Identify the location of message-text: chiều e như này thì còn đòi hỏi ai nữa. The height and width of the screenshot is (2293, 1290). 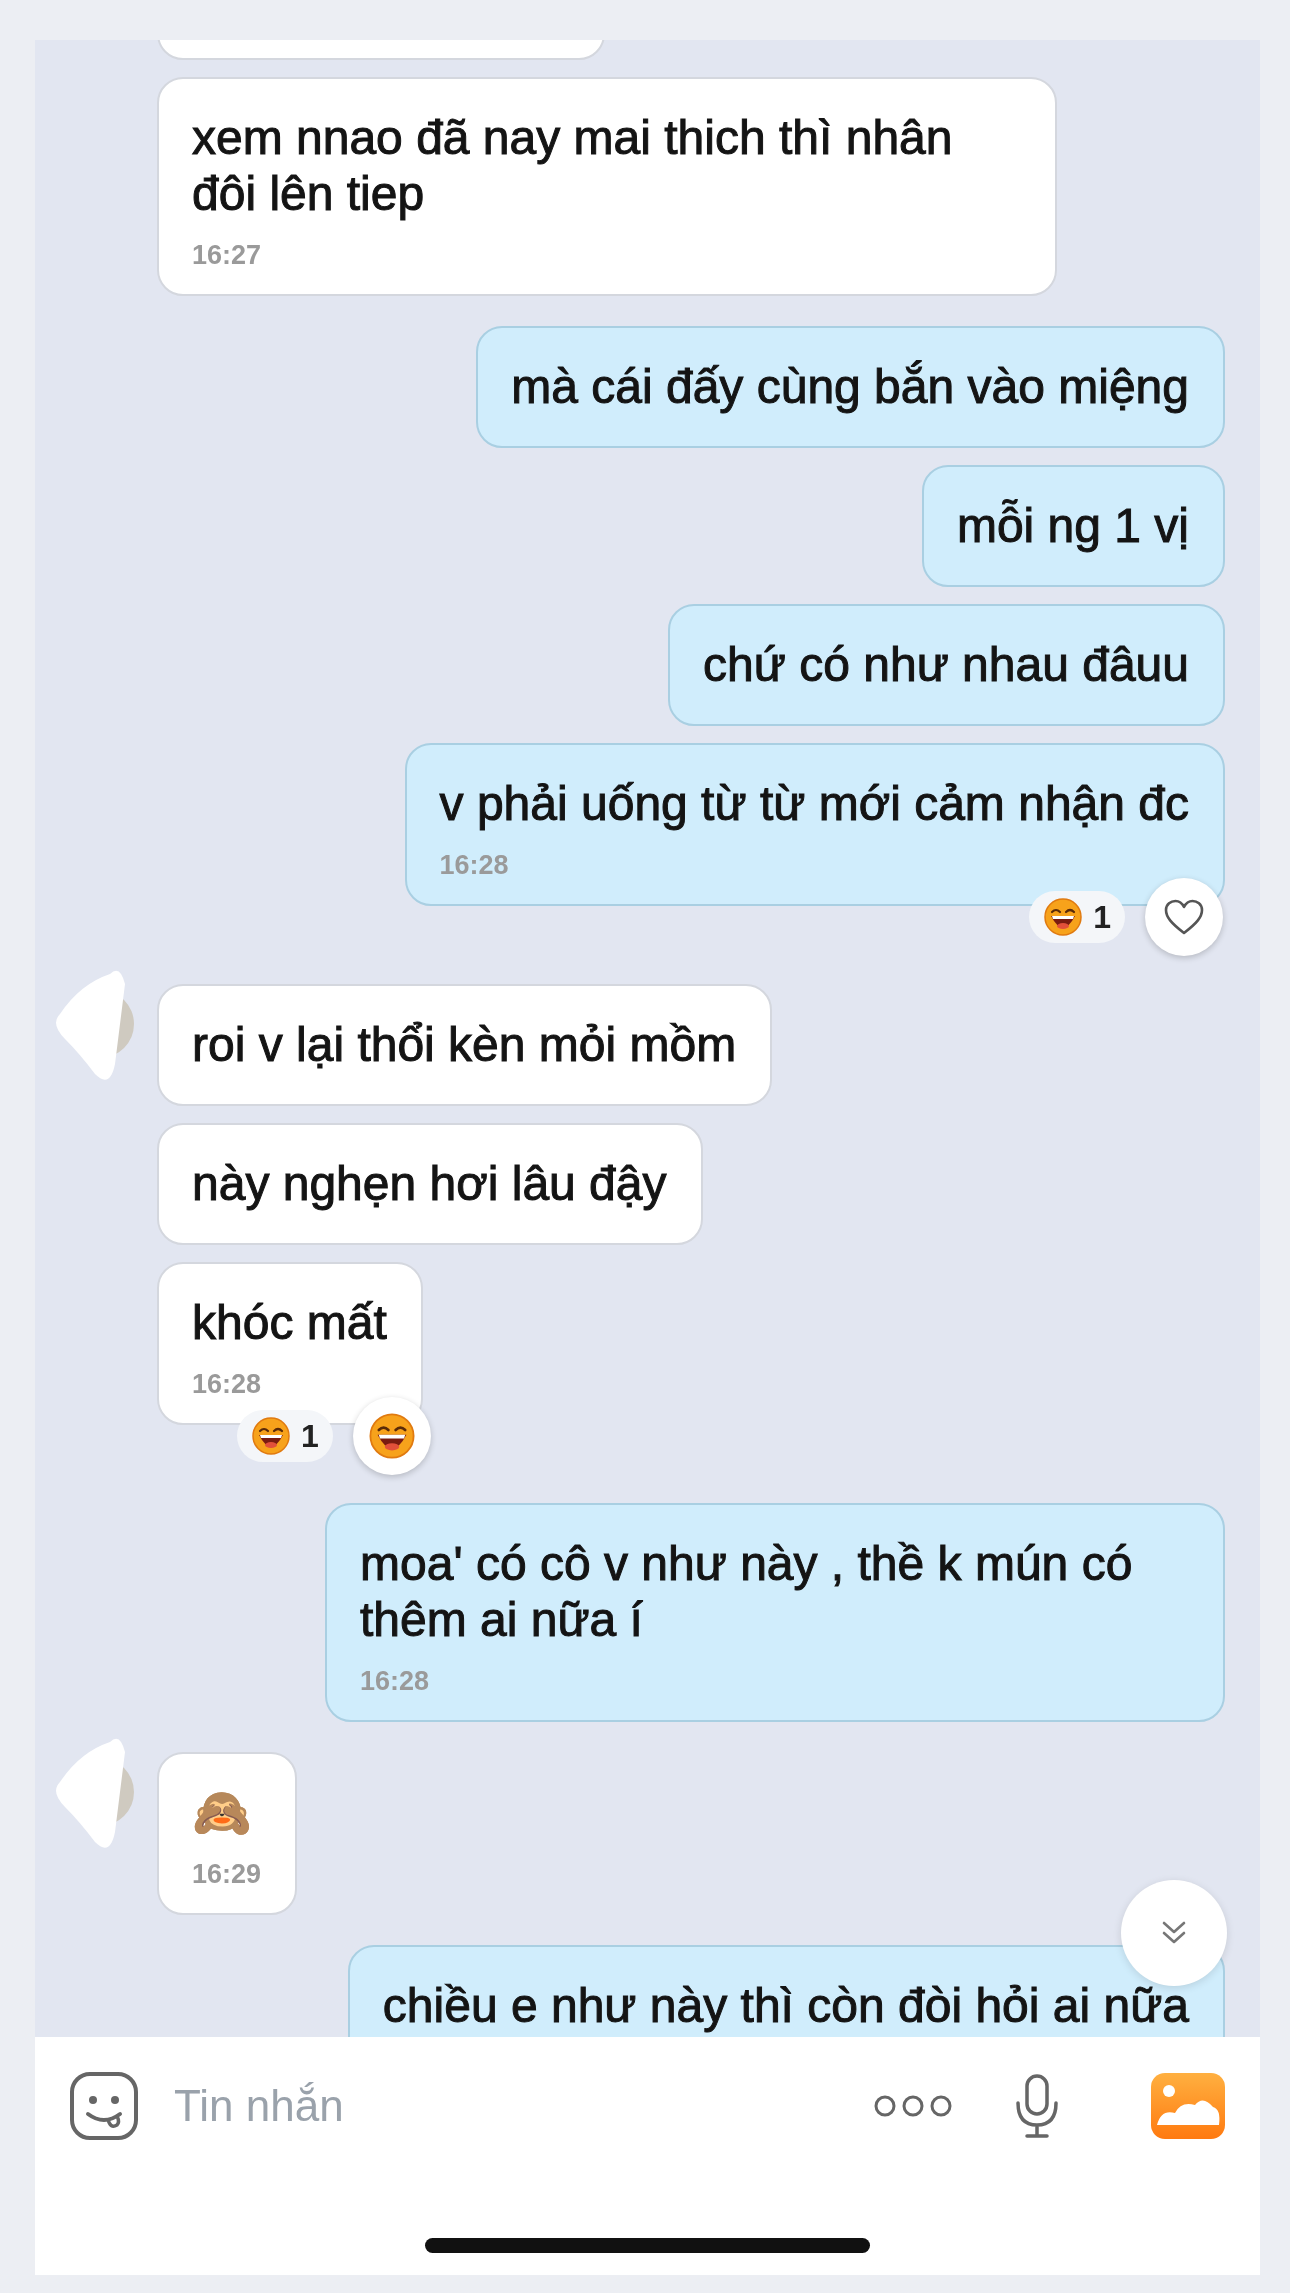
(785, 2006).